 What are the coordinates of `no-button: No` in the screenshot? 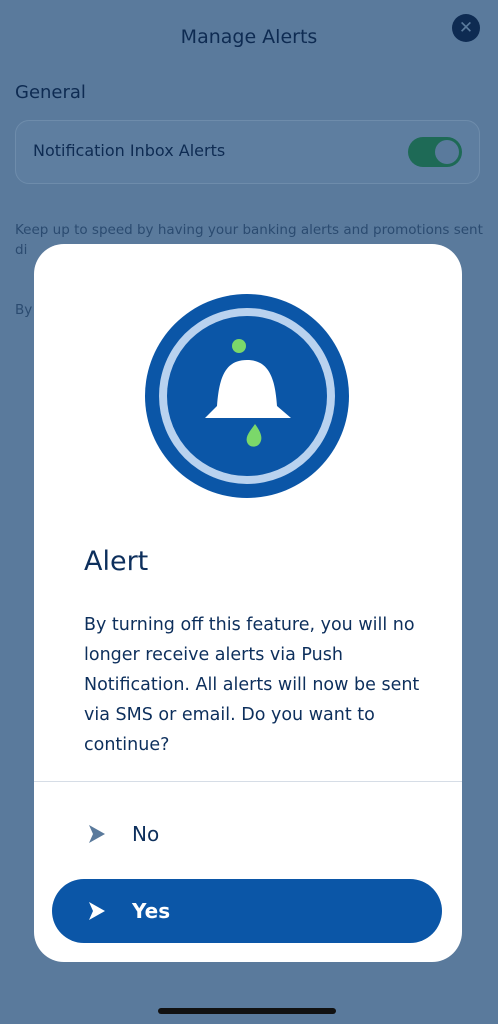 It's located at (247, 834).